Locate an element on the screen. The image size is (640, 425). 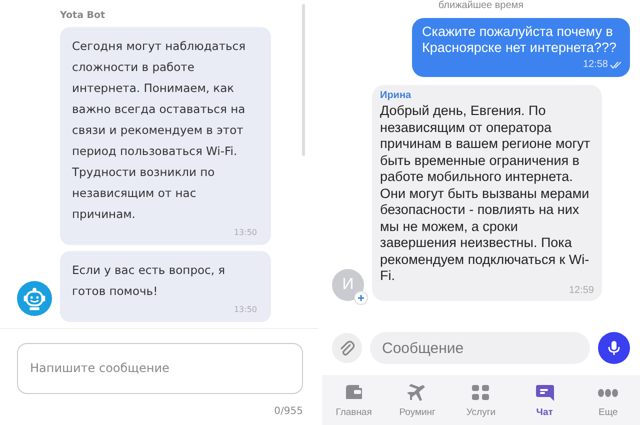
message-text: Если у вас есть вопрос, я готов помочь! is located at coordinates (149, 280).